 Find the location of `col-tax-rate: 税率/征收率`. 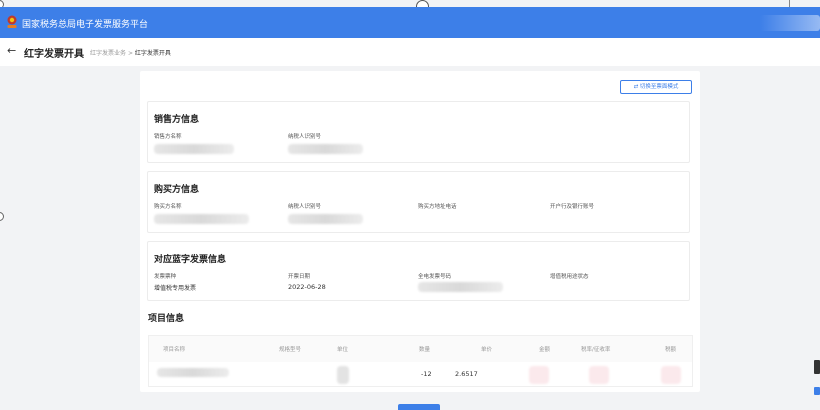

col-tax-rate: 税率/征收率 is located at coordinates (596, 350).